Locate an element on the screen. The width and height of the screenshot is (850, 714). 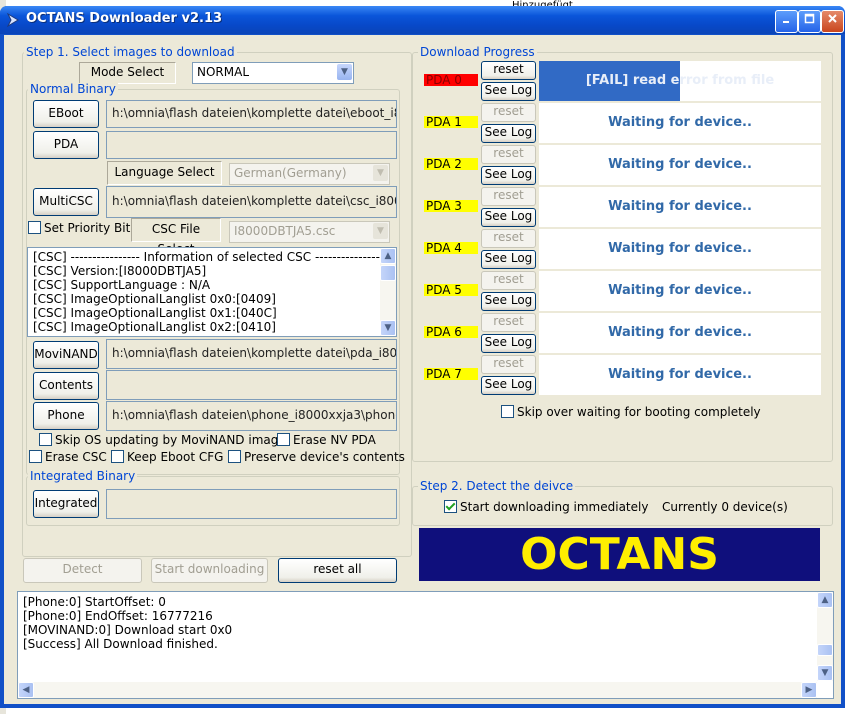
reset-all-button: reset all is located at coordinates (337, 570).